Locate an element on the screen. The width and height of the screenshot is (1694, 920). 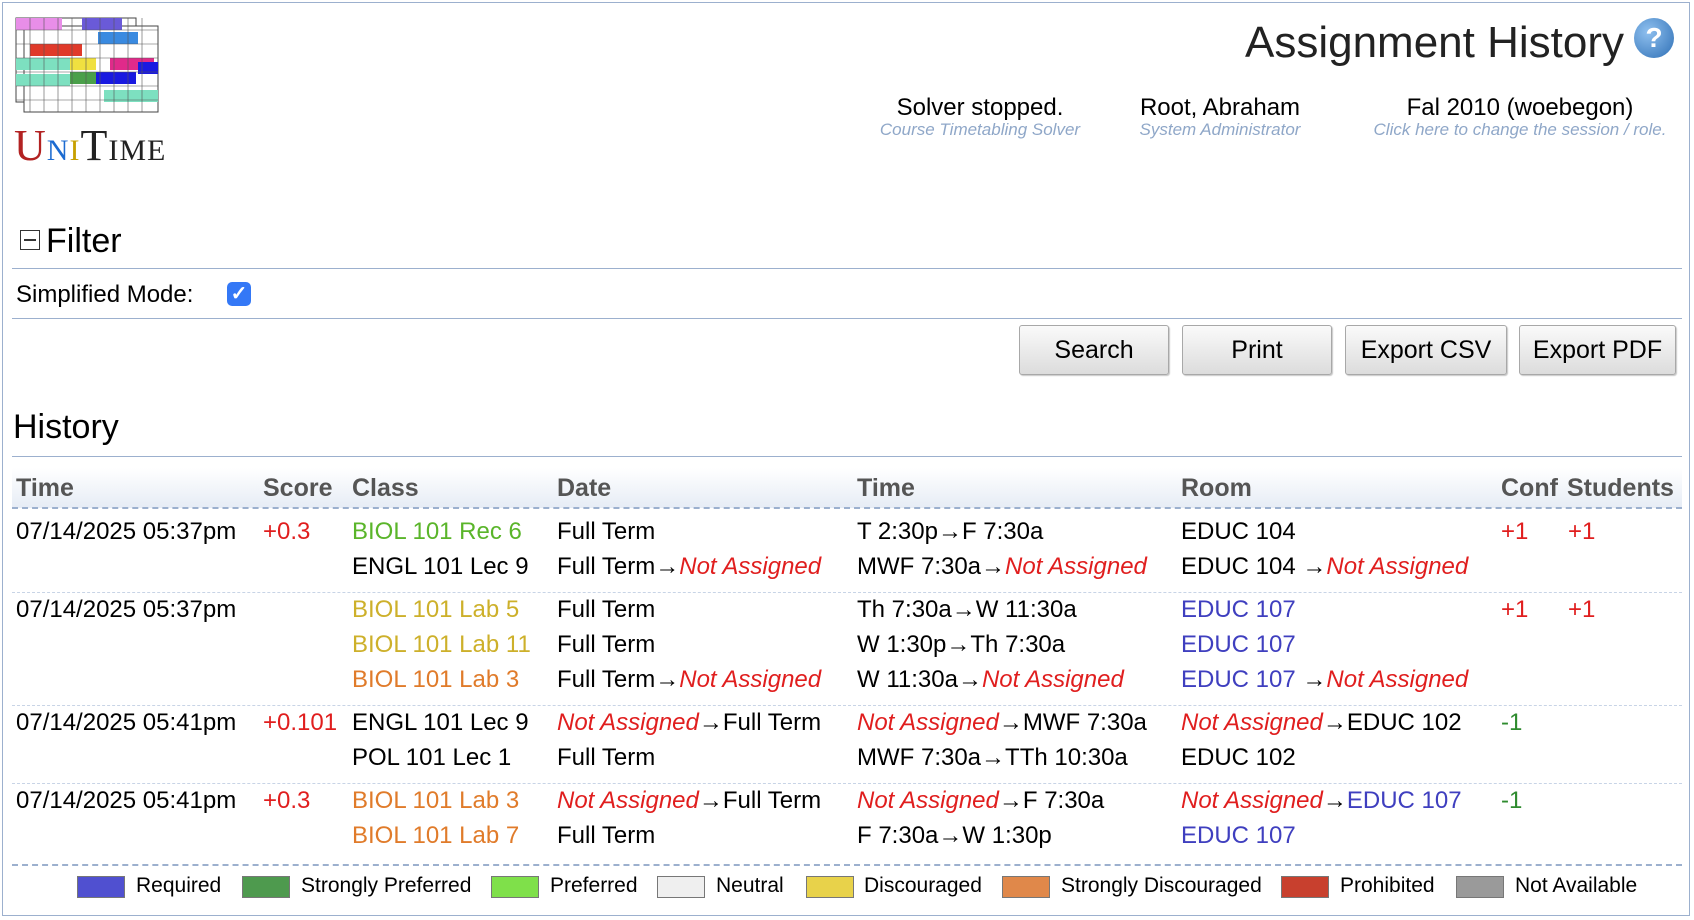
row-6-class: ENGL 101 Lec 9 is located at coordinates (440, 723).